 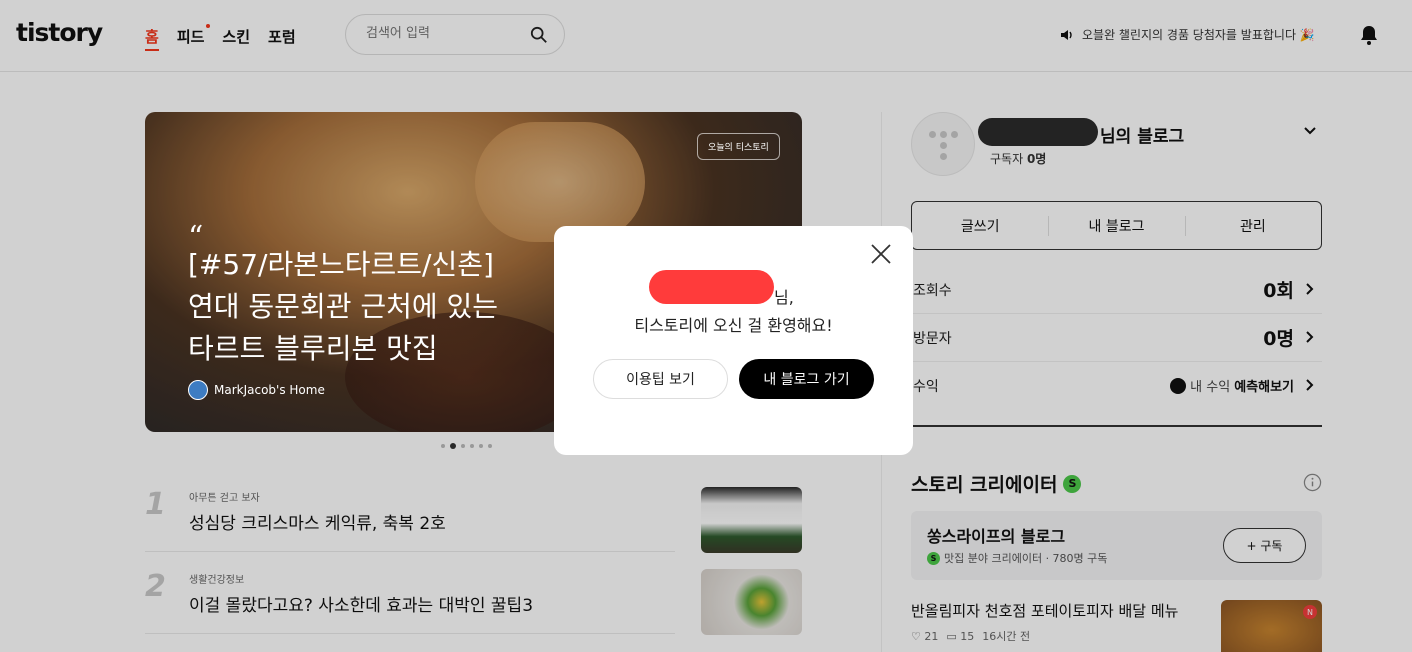 What do you see at coordinates (881, 254) in the screenshot?
I see `close-icon` at bounding box center [881, 254].